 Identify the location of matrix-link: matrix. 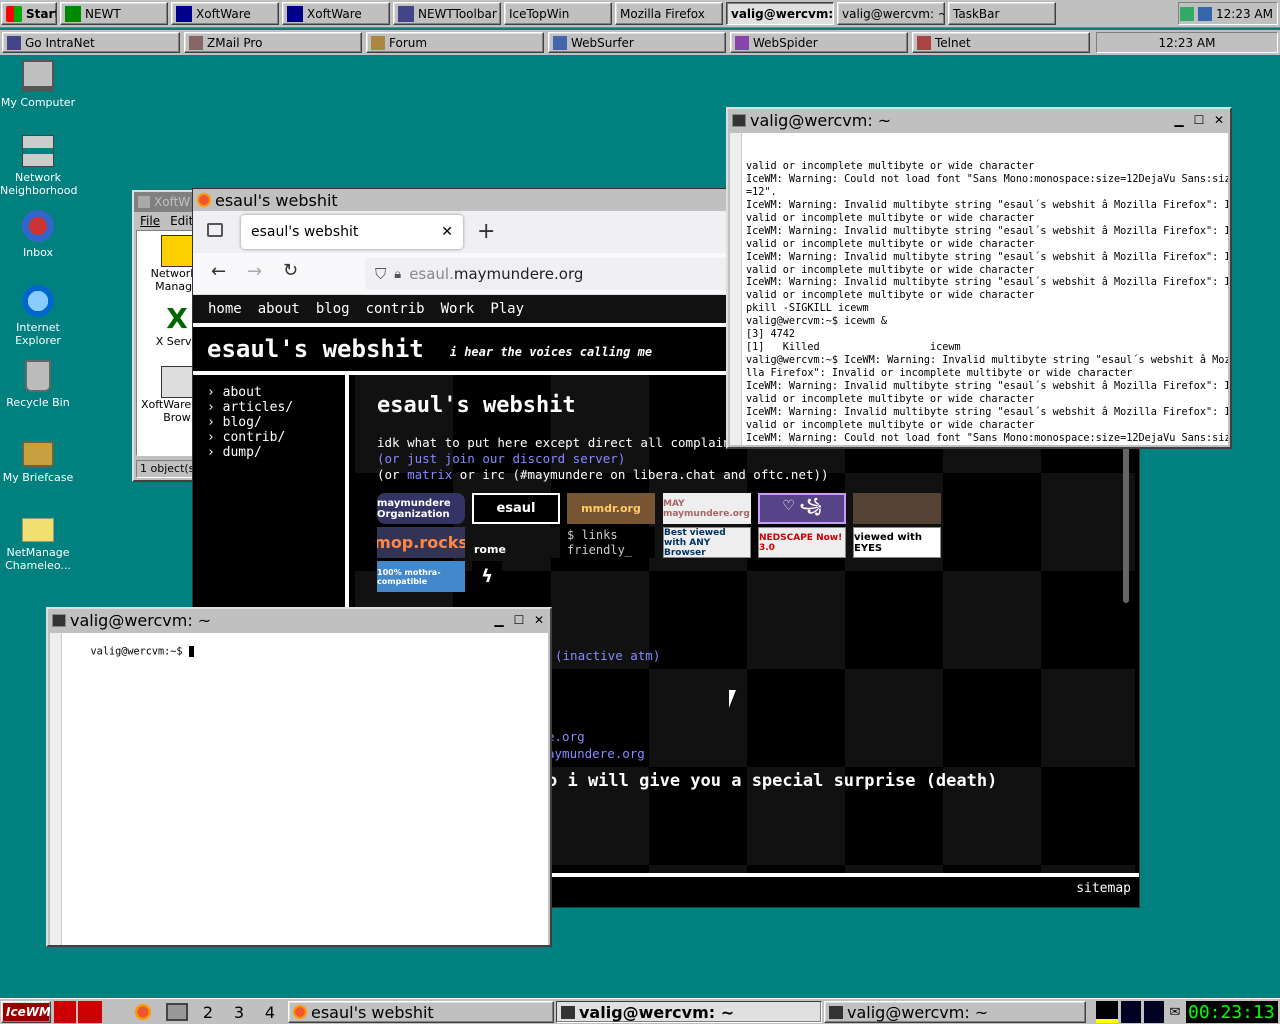
(429, 474).